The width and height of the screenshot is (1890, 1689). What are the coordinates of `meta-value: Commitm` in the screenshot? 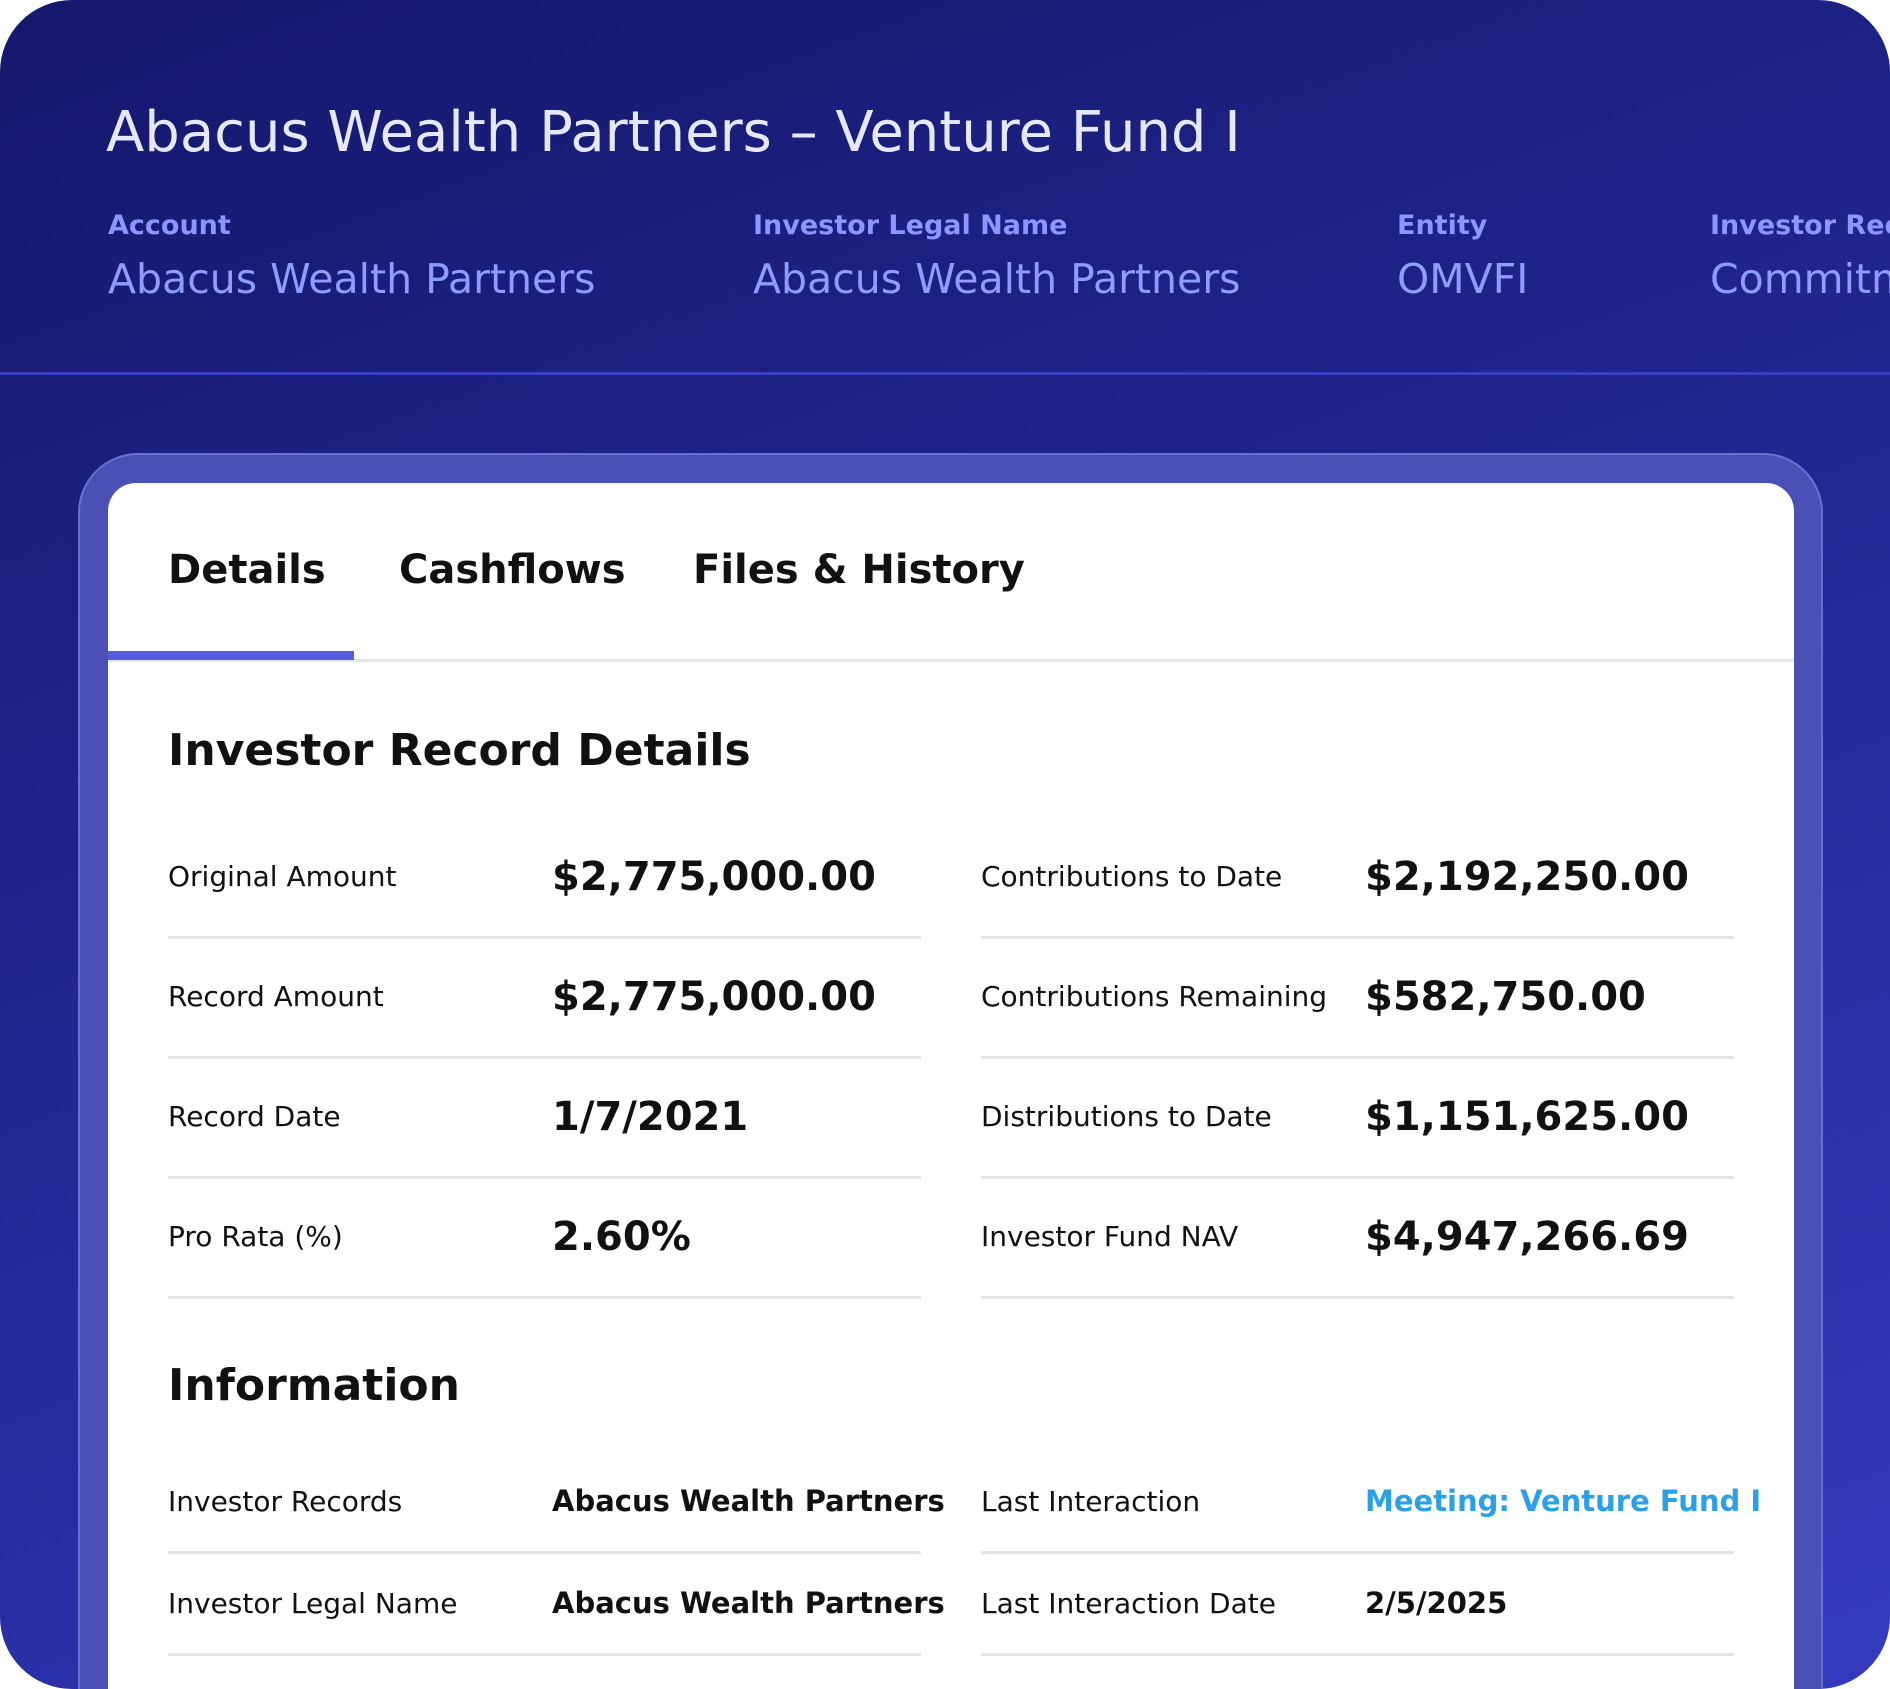 It's located at (1800, 279).